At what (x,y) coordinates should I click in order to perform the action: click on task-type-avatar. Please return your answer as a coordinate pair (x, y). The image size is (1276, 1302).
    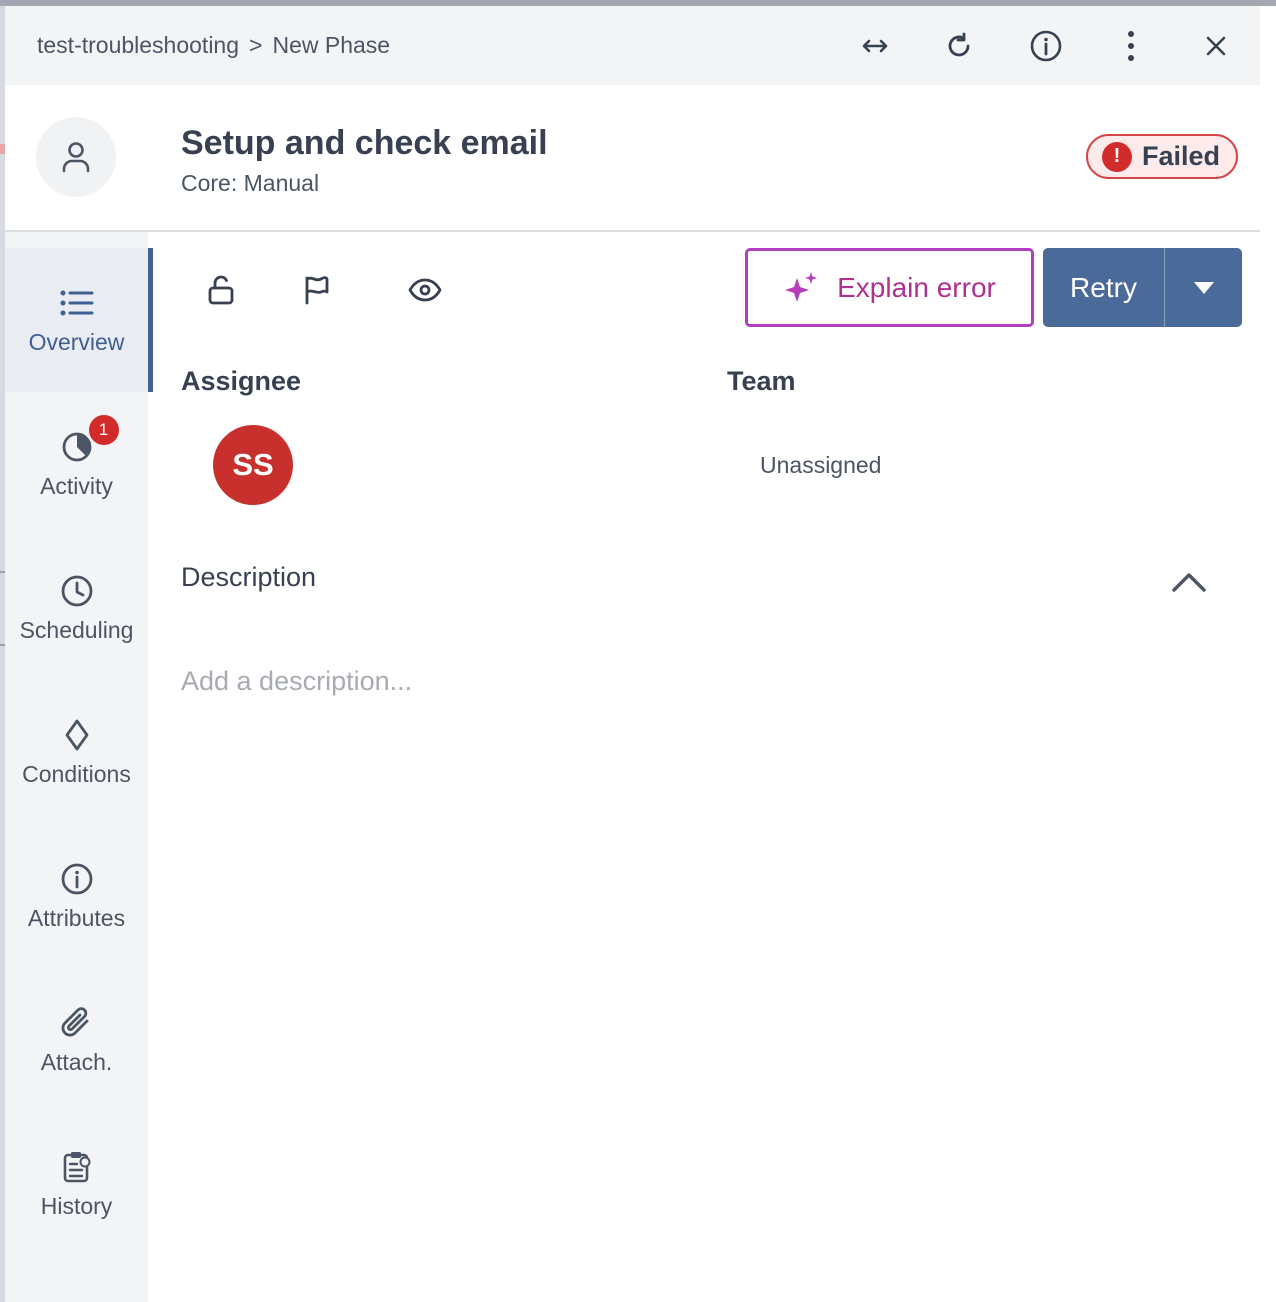
    Looking at the image, I should click on (76, 157).